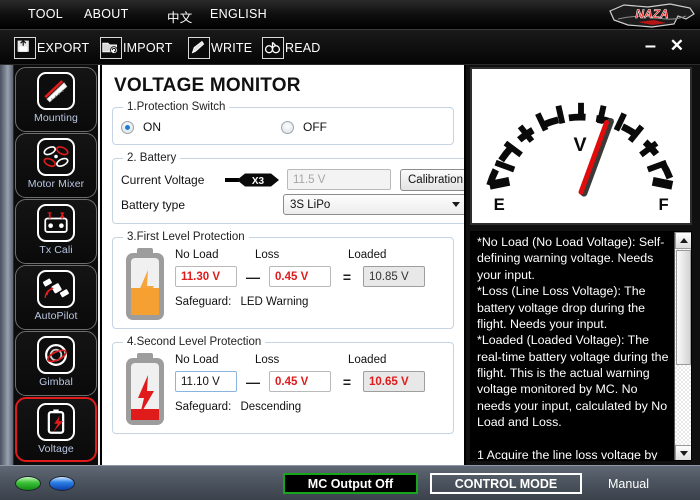 The width and height of the screenshot is (700, 500). I want to click on sl-minus-operator: —, so click(253, 381).